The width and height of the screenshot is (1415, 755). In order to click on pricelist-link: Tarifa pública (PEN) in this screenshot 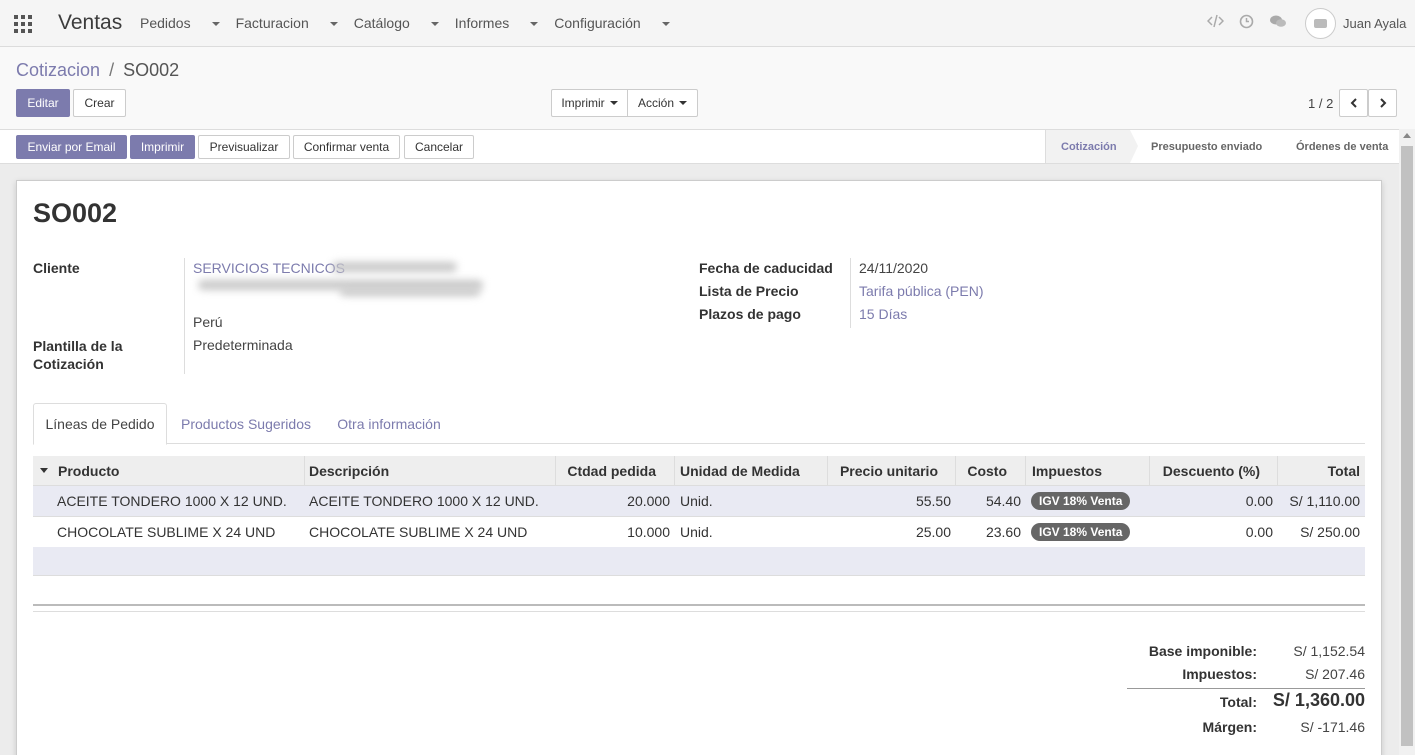, I will do `click(921, 291)`.